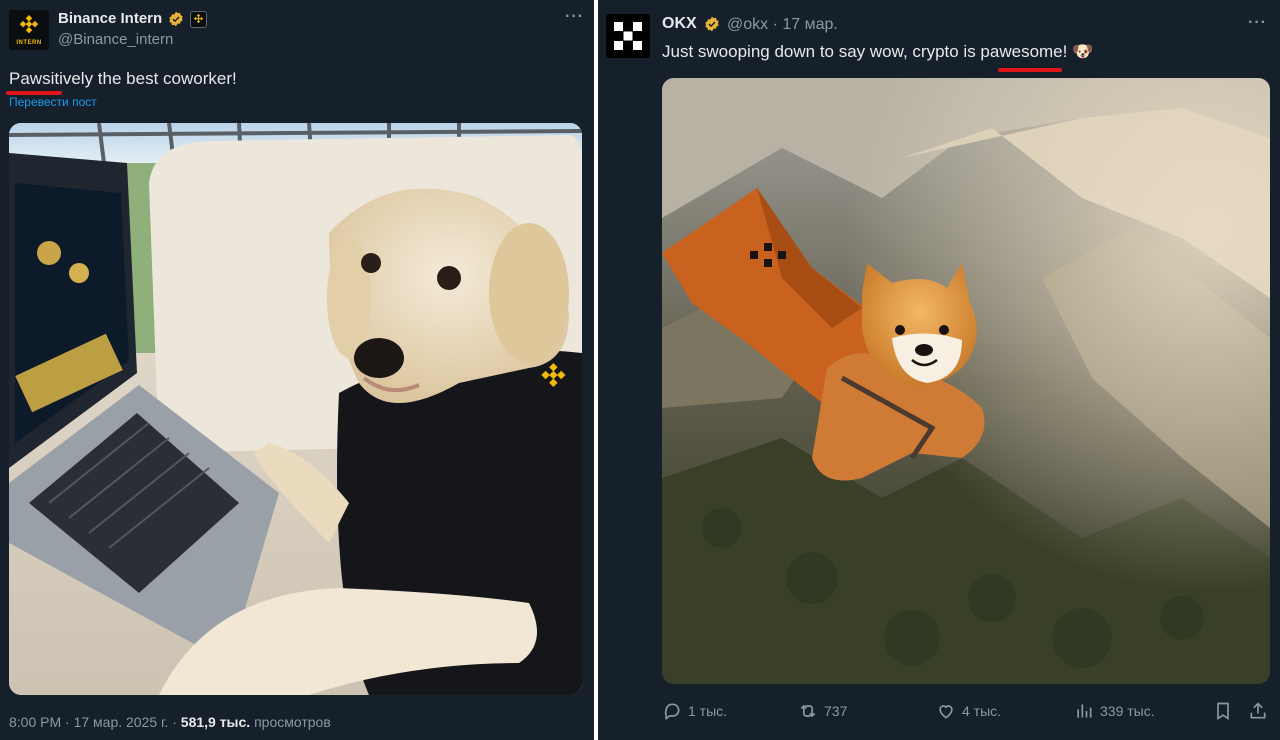 This screenshot has height=740, width=1280. What do you see at coordinates (708, 711) in the screenshot?
I see `reply-count: 1 тыс.` at bounding box center [708, 711].